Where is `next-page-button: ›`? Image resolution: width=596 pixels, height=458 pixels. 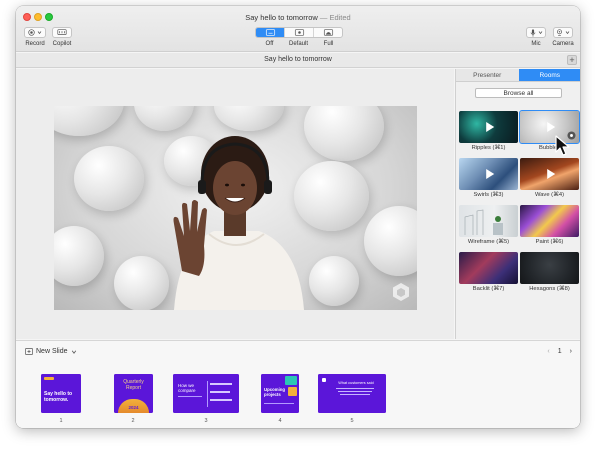
next-page-button: › is located at coordinates (571, 351).